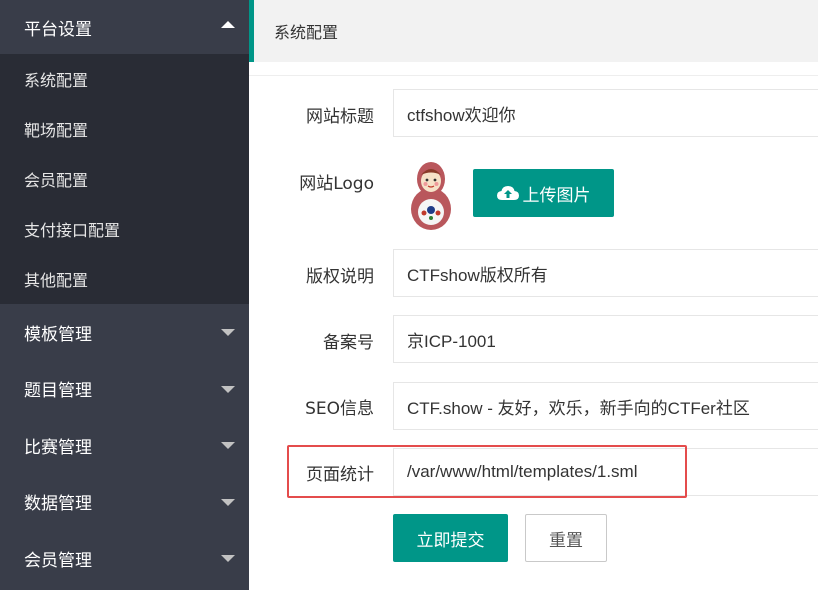 Image resolution: width=818 pixels, height=590 pixels. What do you see at coordinates (605, 339) in the screenshot?
I see `icp-input: 京ICP-1001` at bounding box center [605, 339].